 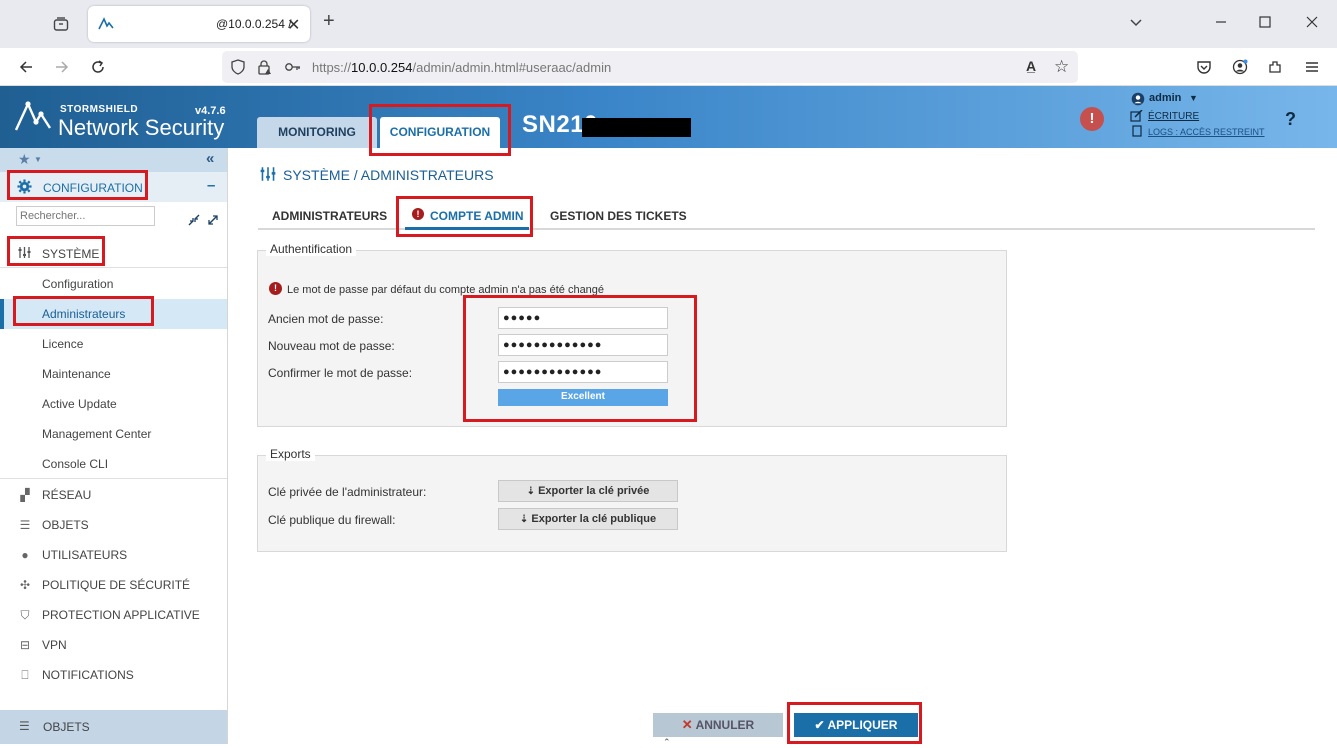 What do you see at coordinates (238, 68) in the screenshot?
I see `shield-icon` at bounding box center [238, 68].